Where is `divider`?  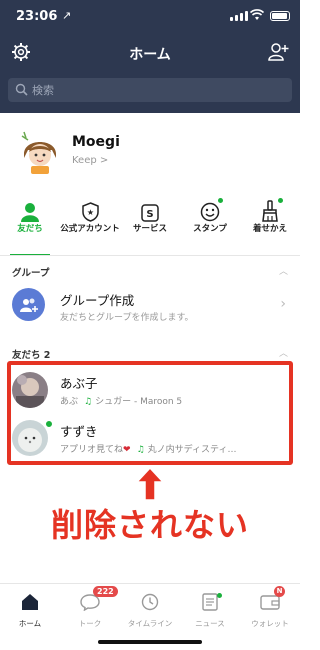
divider is located at coordinates (150, 255).